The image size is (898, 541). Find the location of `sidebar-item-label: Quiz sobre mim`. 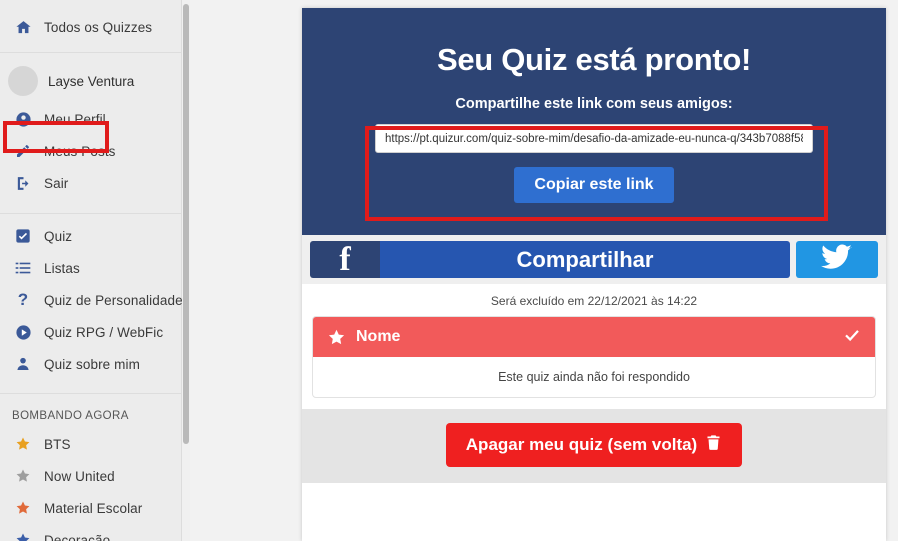

sidebar-item-label: Quiz sobre mim is located at coordinates (92, 364).